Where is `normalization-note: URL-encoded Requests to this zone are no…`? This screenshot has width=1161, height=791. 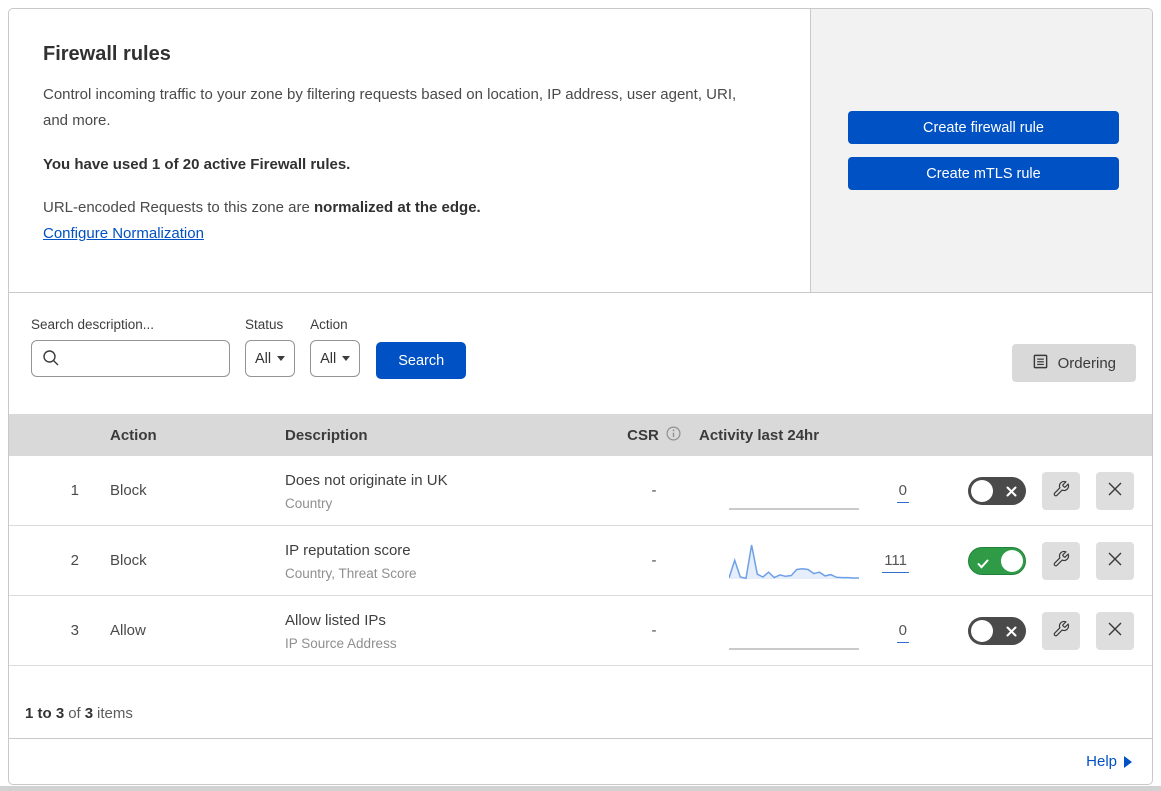
normalization-note: URL-encoded Requests to this zone are no… is located at coordinates (406, 207).